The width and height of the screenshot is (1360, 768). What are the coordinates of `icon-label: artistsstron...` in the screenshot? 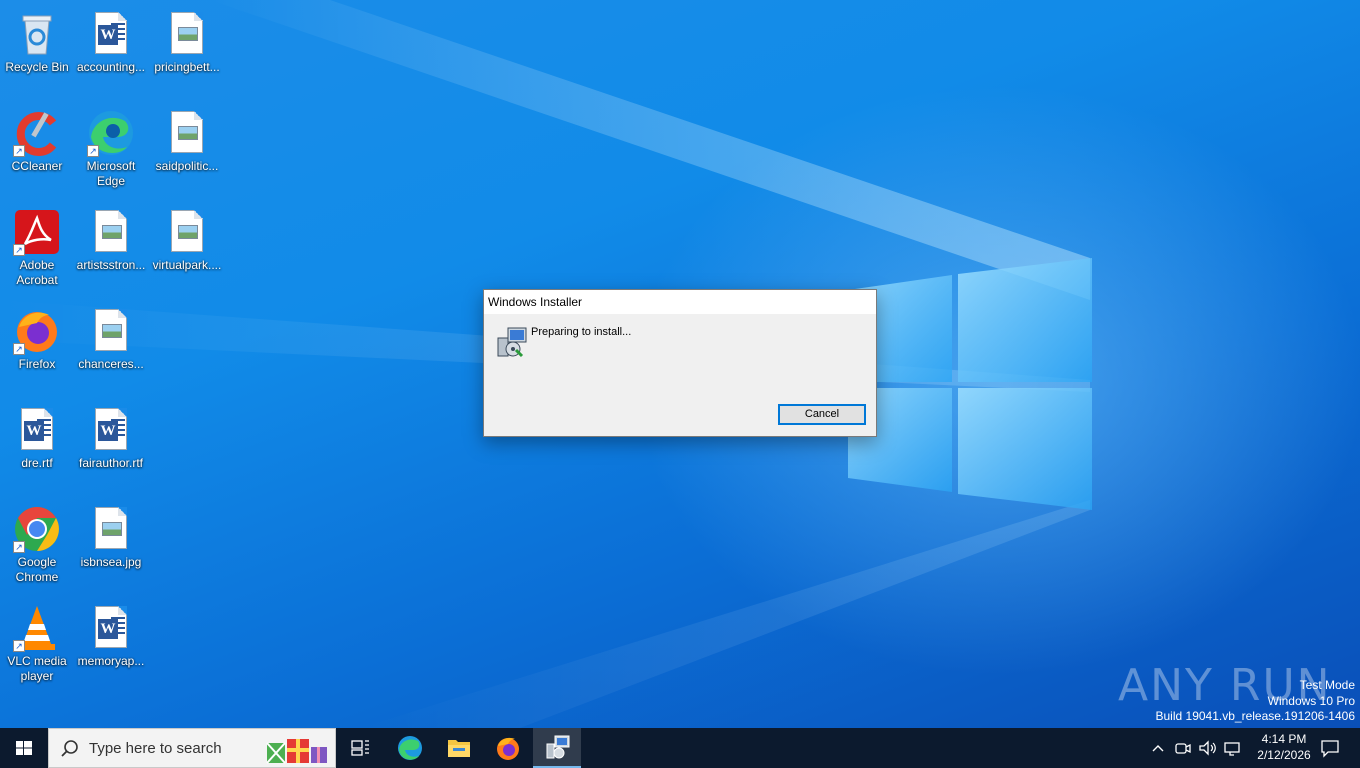 It's located at (111, 265).